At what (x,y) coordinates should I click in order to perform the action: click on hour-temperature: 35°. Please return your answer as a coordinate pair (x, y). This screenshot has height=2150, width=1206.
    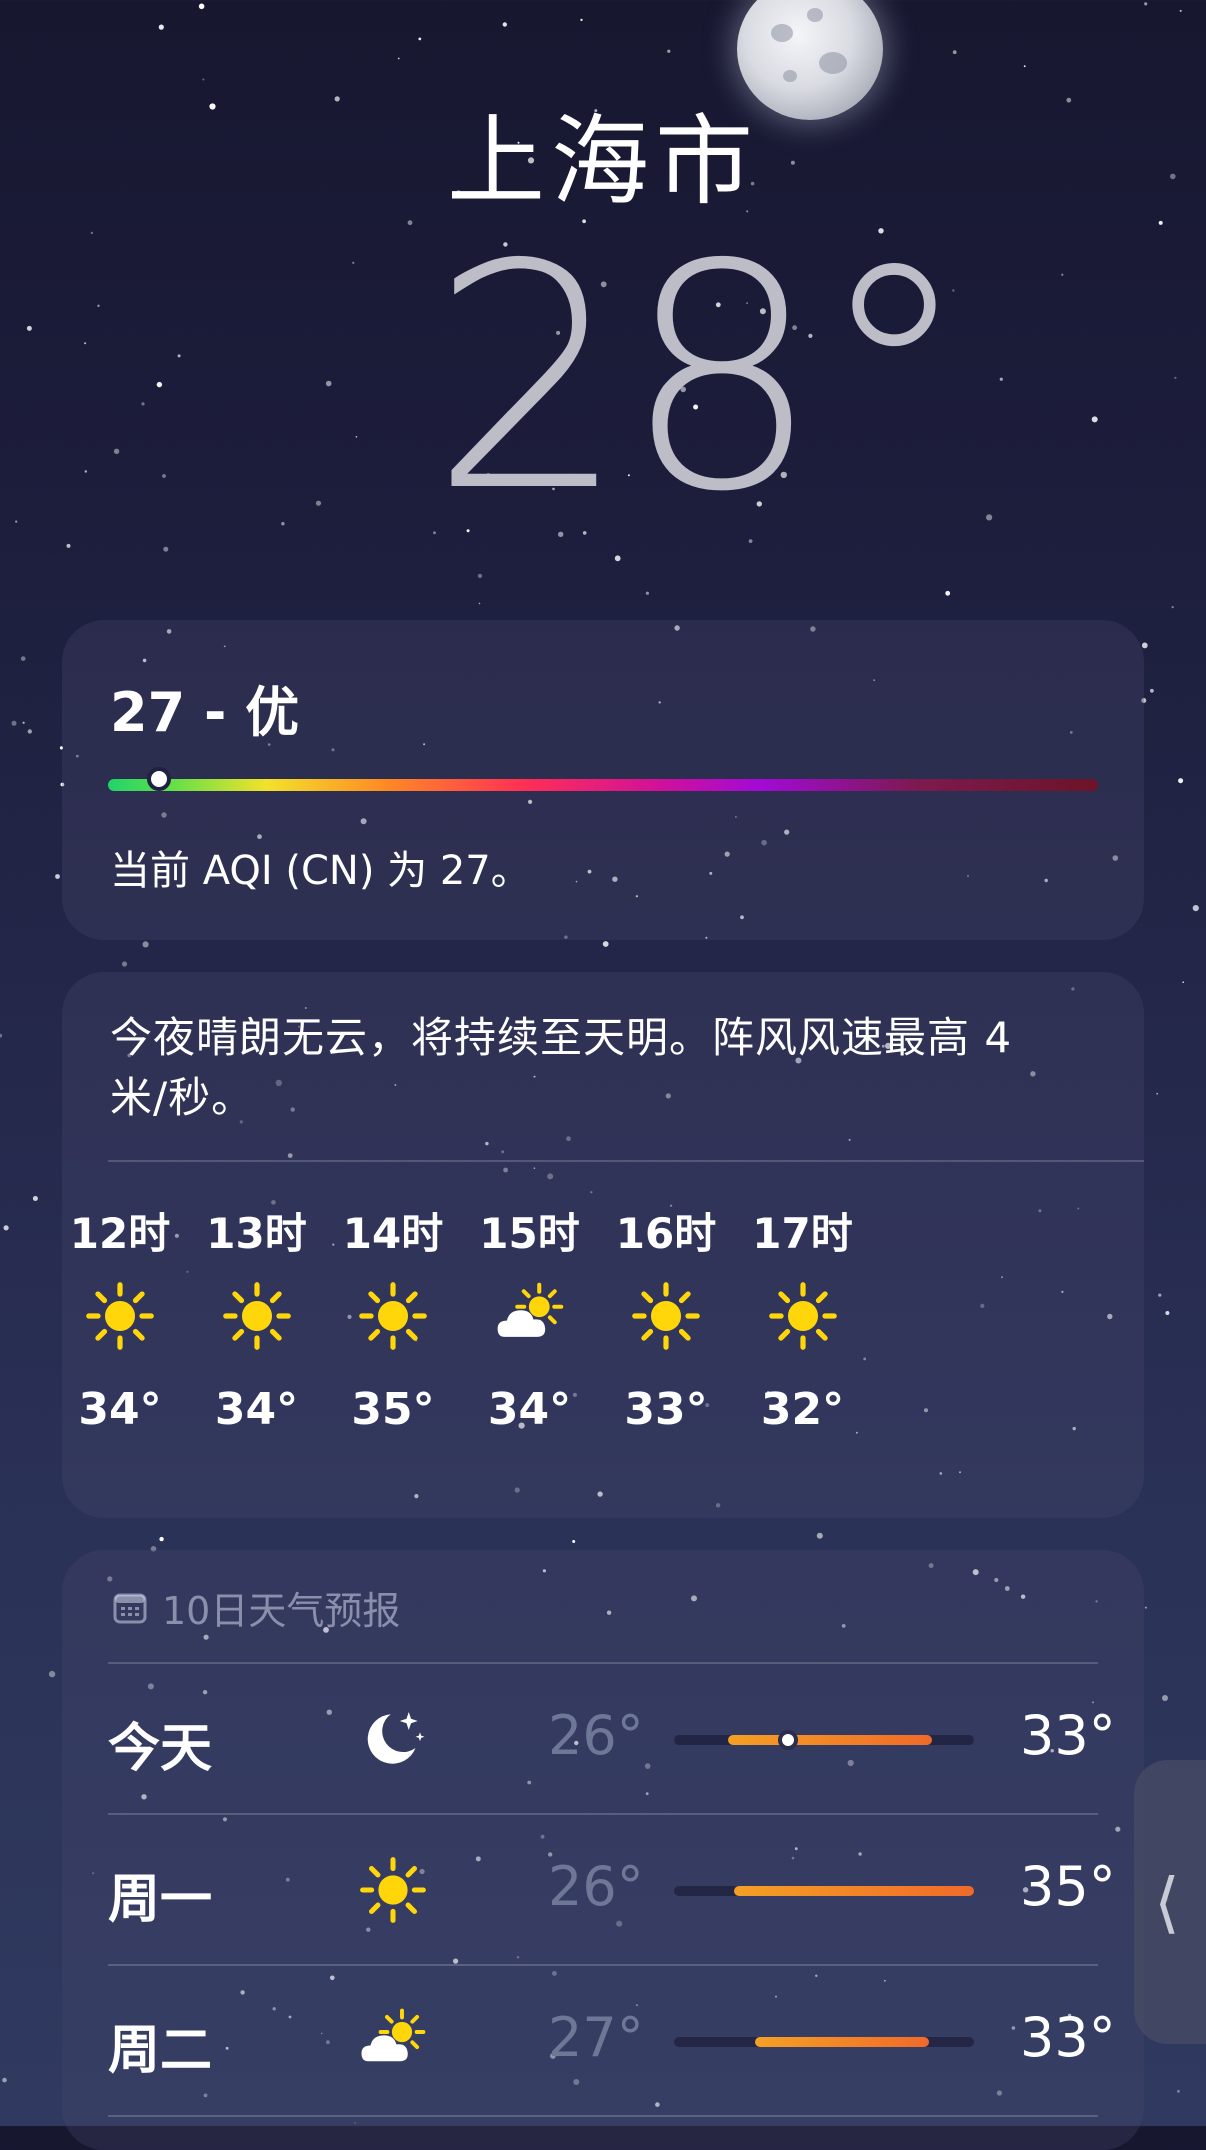
    Looking at the image, I should click on (393, 1409).